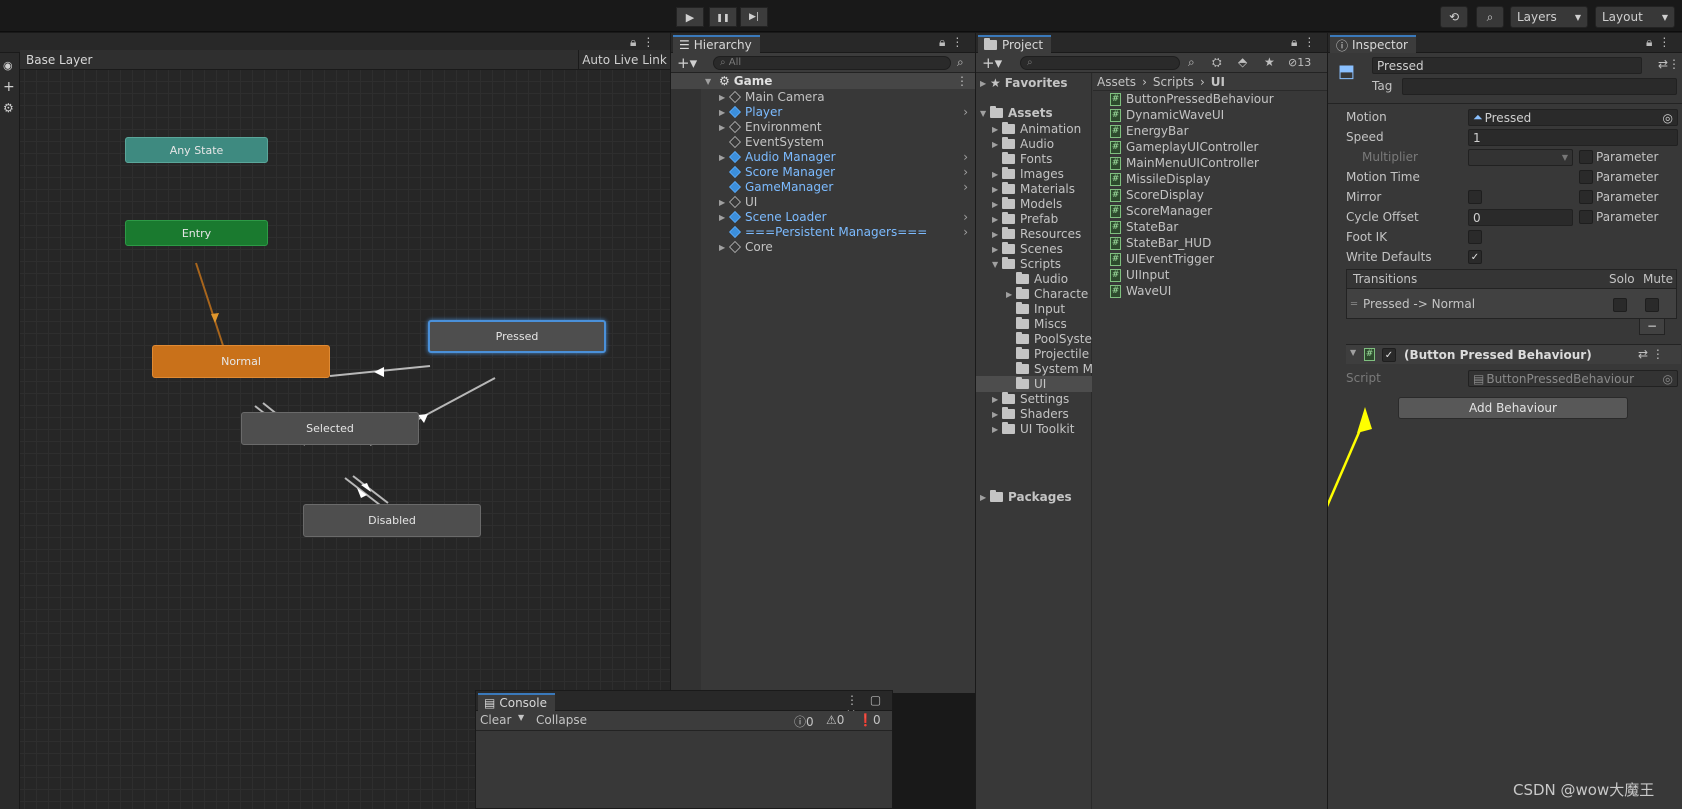 This screenshot has height=809, width=1682. Describe the element at coordinates (1036, 113) in the screenshot. I see `assets-row: ▼ Assets` at that location.